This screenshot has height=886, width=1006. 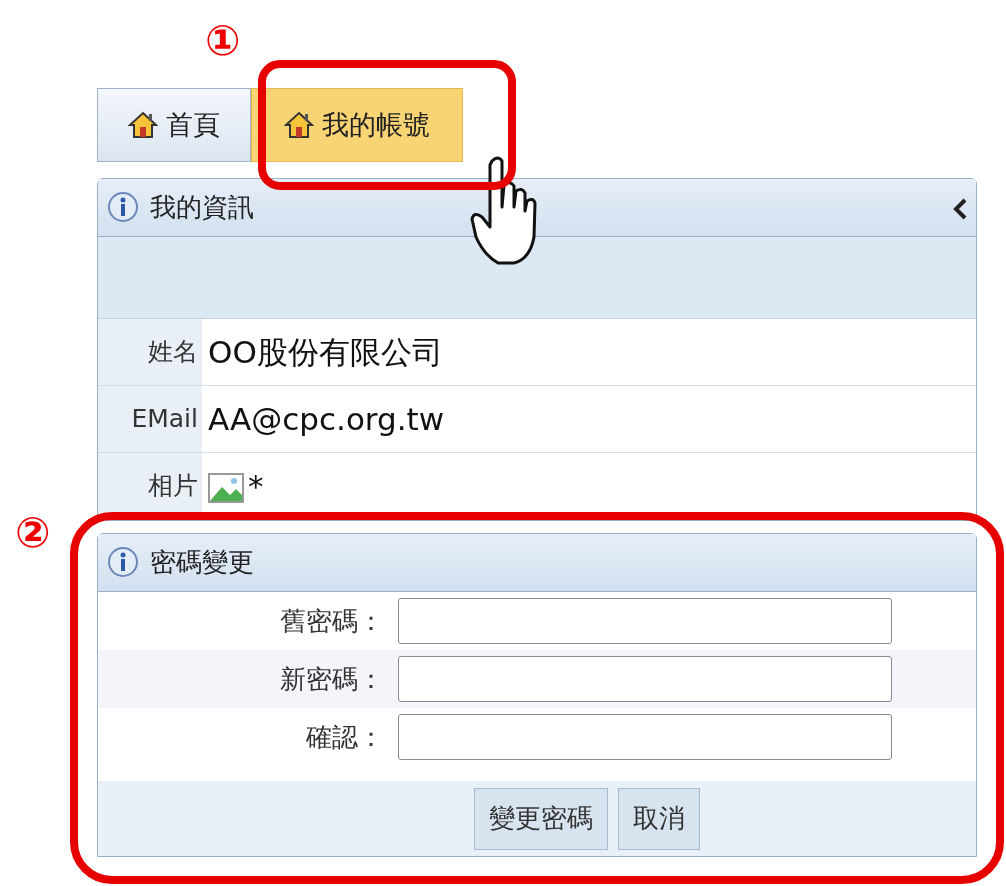 I want to click on hand-cursor-icon, so click(x=504, y=211).